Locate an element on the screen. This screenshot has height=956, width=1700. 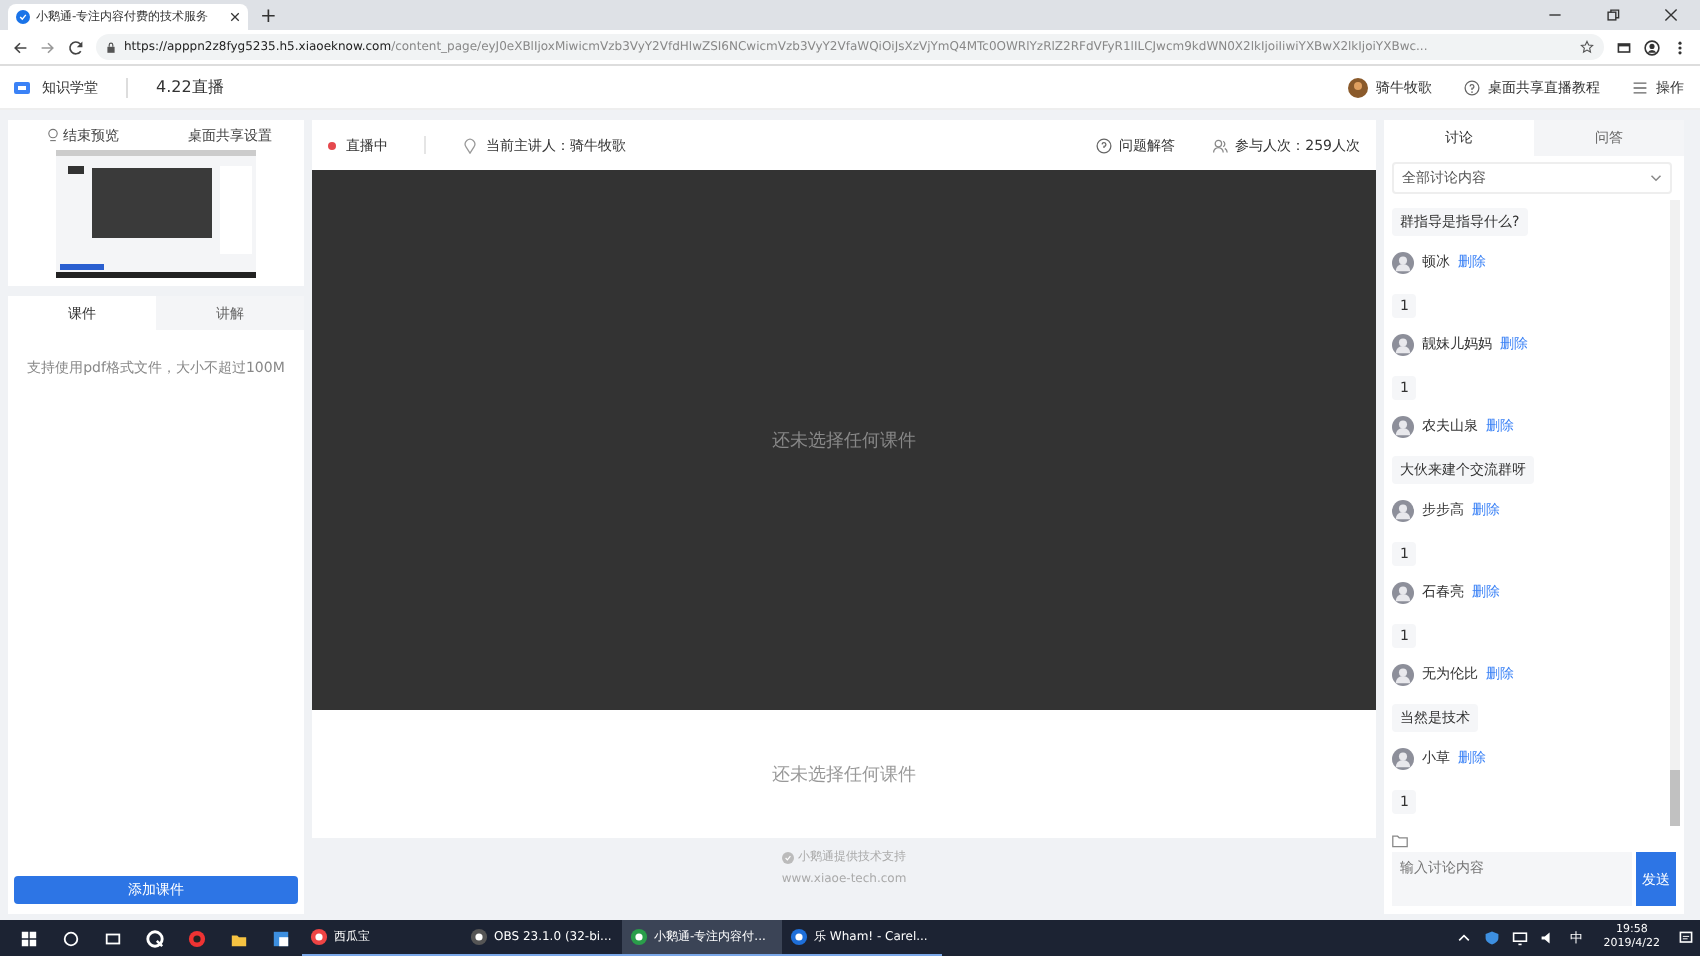
shield-icon is located at coordinates (1491, 938).